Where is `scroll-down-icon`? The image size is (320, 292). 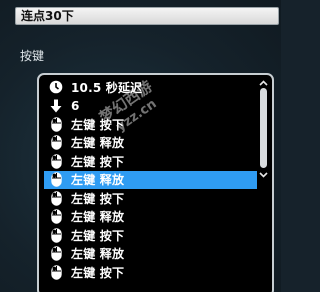 scroll-down-icon is located at coordinates (263, 175).